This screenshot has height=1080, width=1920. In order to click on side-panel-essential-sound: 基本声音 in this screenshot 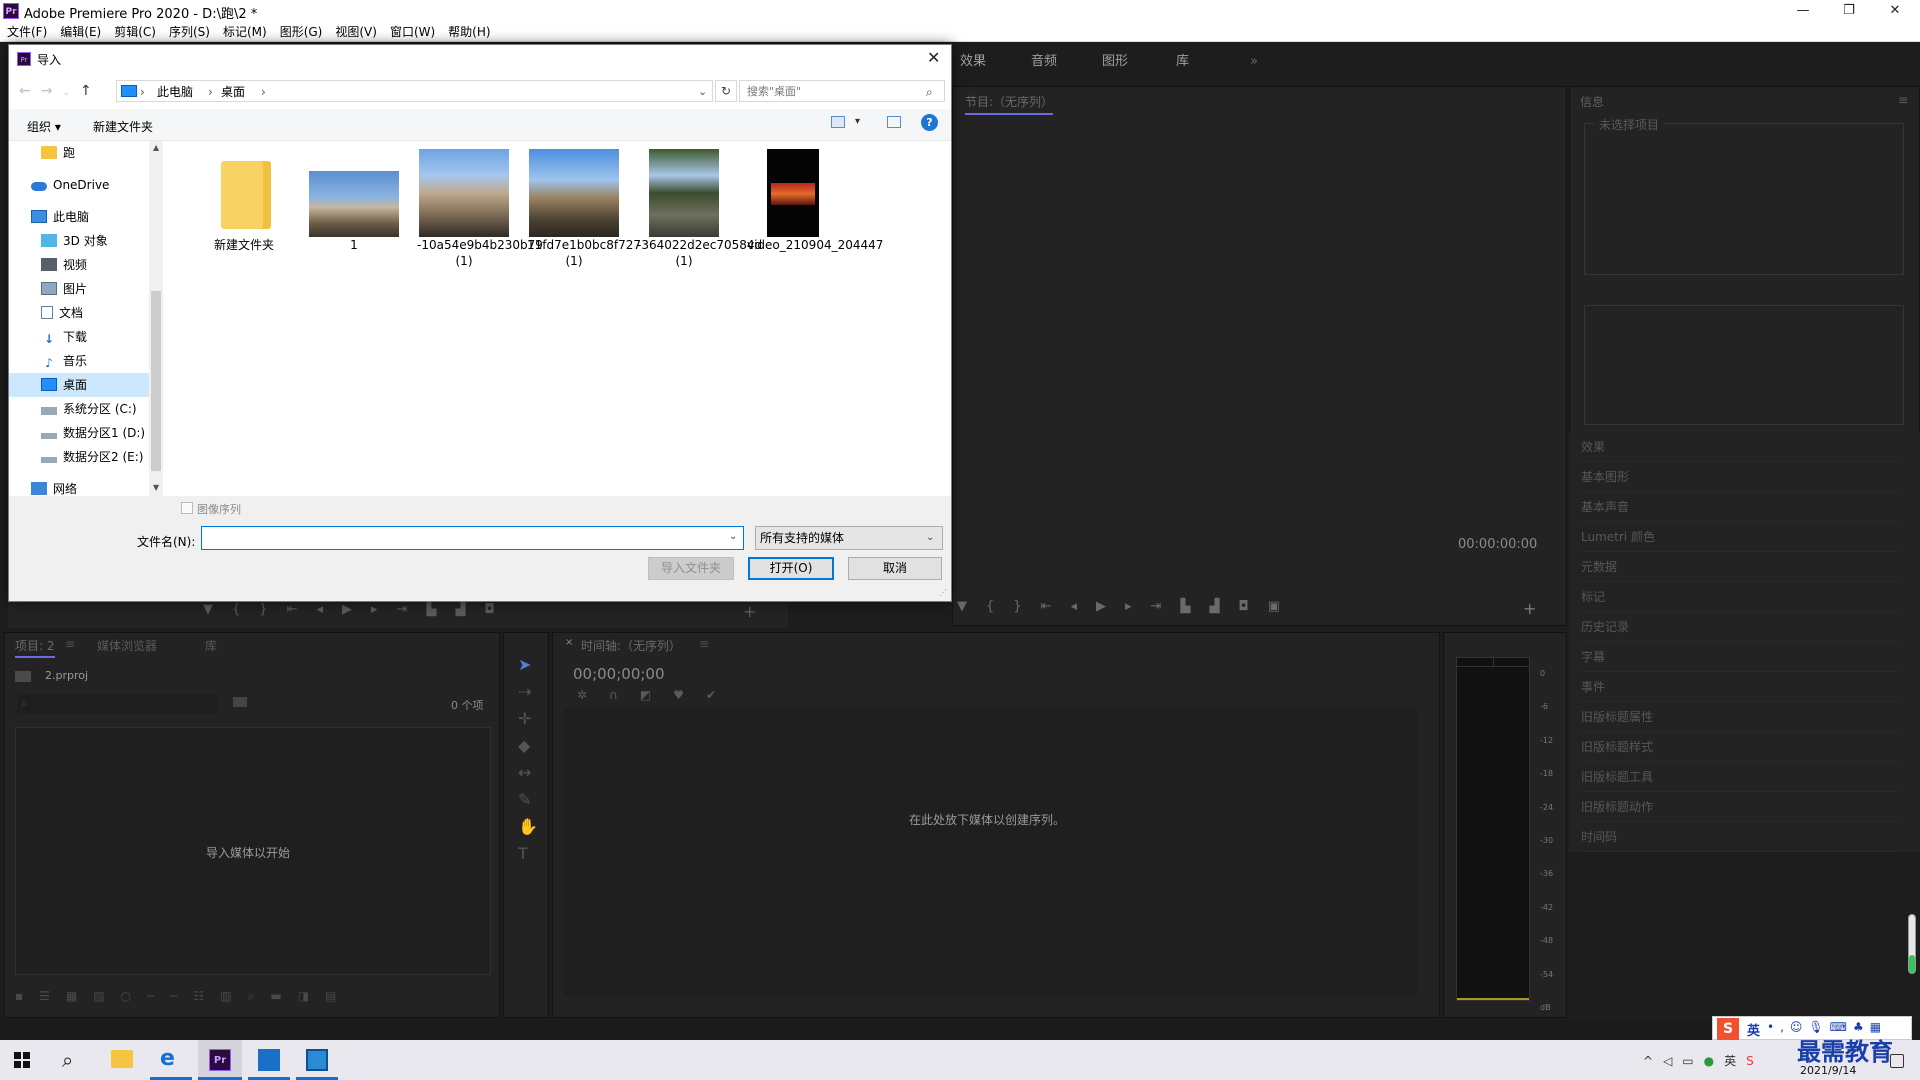, I will do `click(1741, 507)`.